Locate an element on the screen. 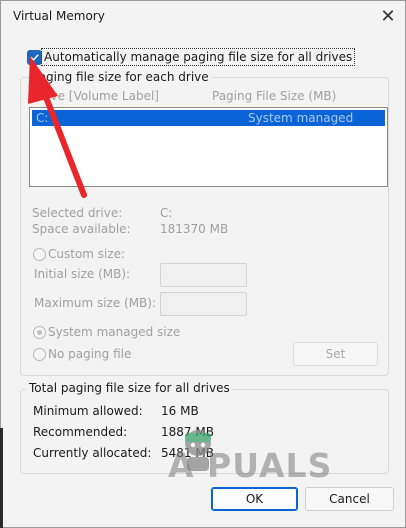 The height and width of the screenshot is (528, 406). watermark-text: A PUALS is located at coordinates (250, 465).